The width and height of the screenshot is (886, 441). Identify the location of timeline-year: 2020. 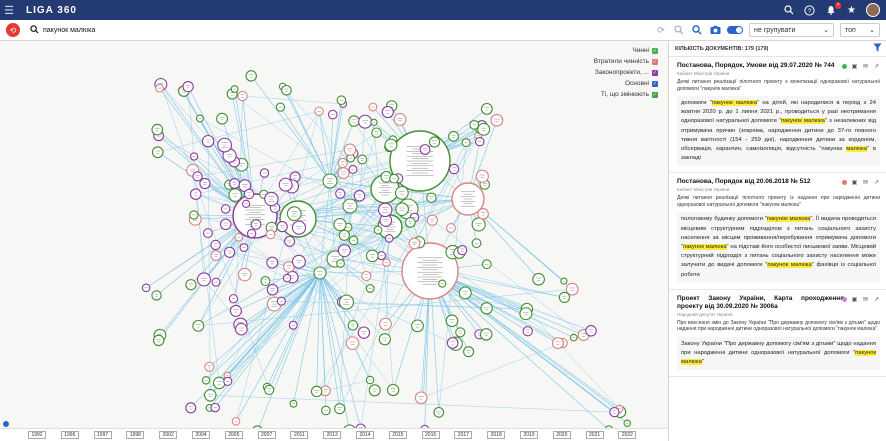
(561, 435).